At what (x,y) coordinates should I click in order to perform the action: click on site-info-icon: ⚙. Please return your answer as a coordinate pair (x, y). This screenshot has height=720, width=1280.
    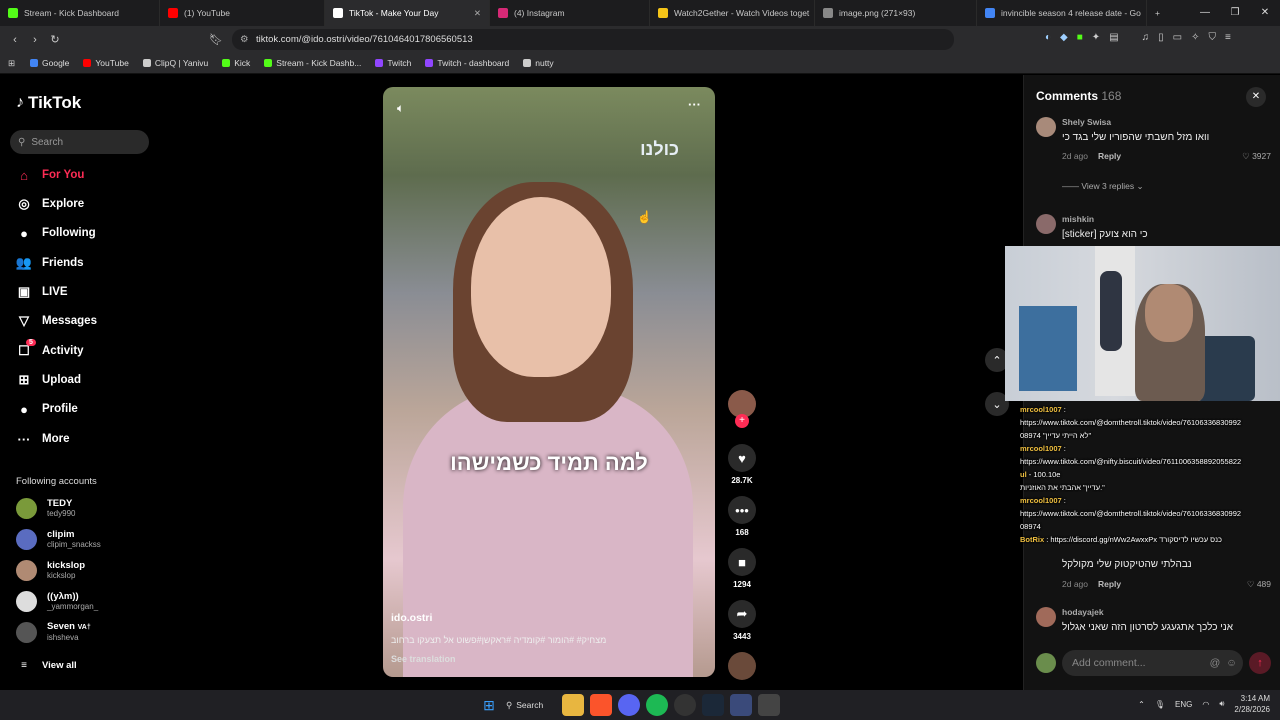
    Looking at the image, I should click on (244, 39).